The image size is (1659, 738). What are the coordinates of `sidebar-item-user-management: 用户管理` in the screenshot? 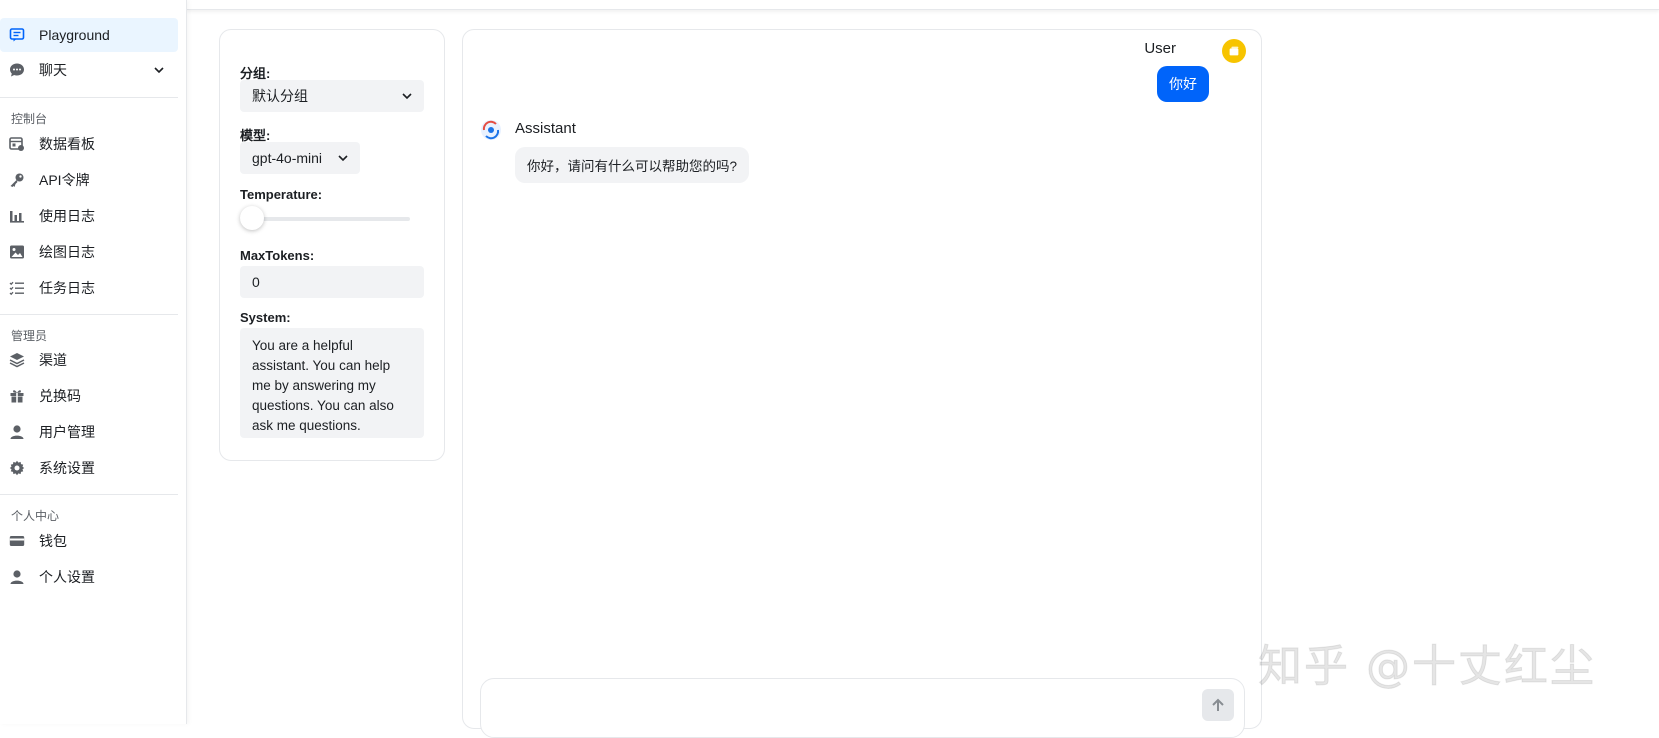 It's located at (89, 432).